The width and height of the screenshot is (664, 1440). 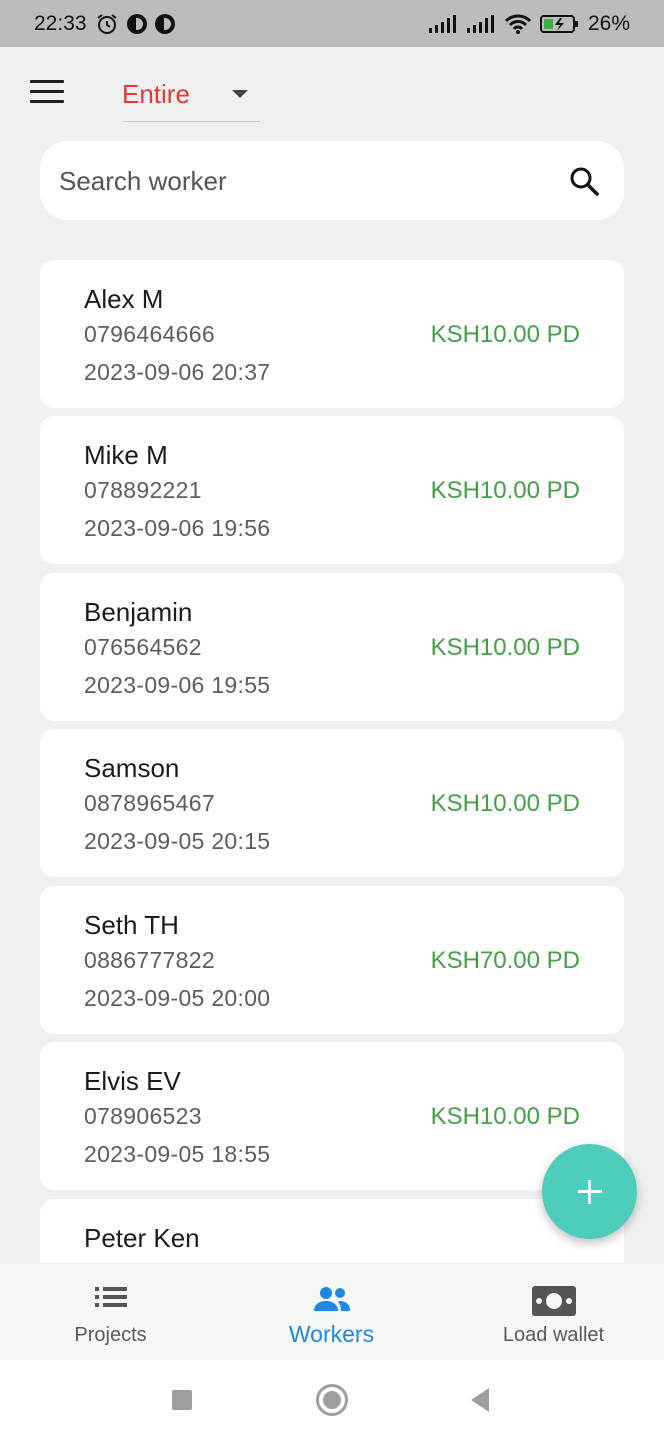 I want to click on people-icon, so click(x=331, y=1299).